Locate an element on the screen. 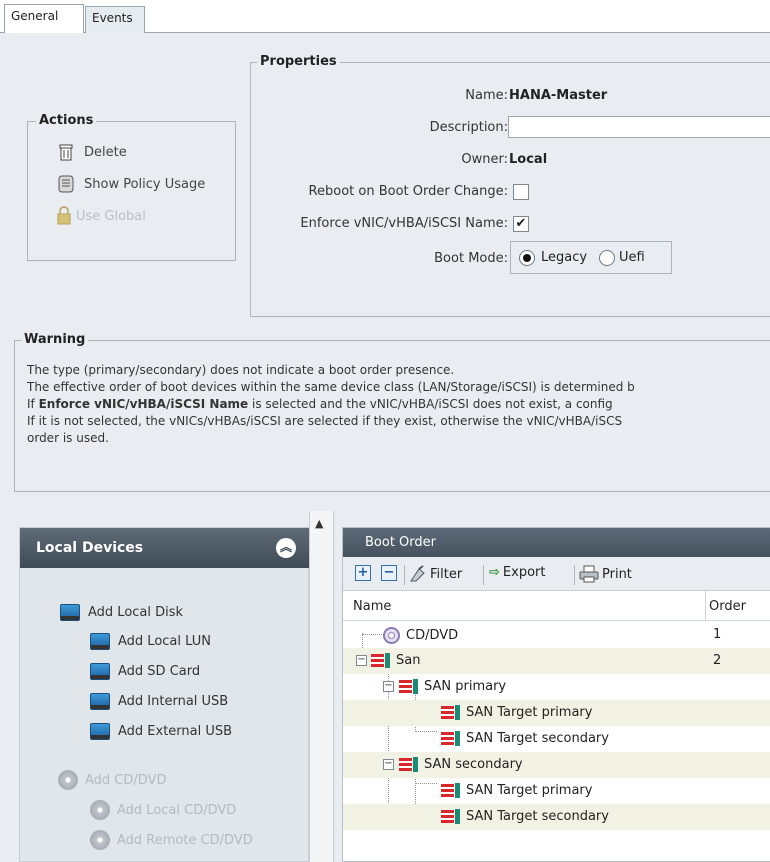 Image resolution: width=770 pixels, height=862 pixels. column-header-name: Name is located at coordinates (372, 606).